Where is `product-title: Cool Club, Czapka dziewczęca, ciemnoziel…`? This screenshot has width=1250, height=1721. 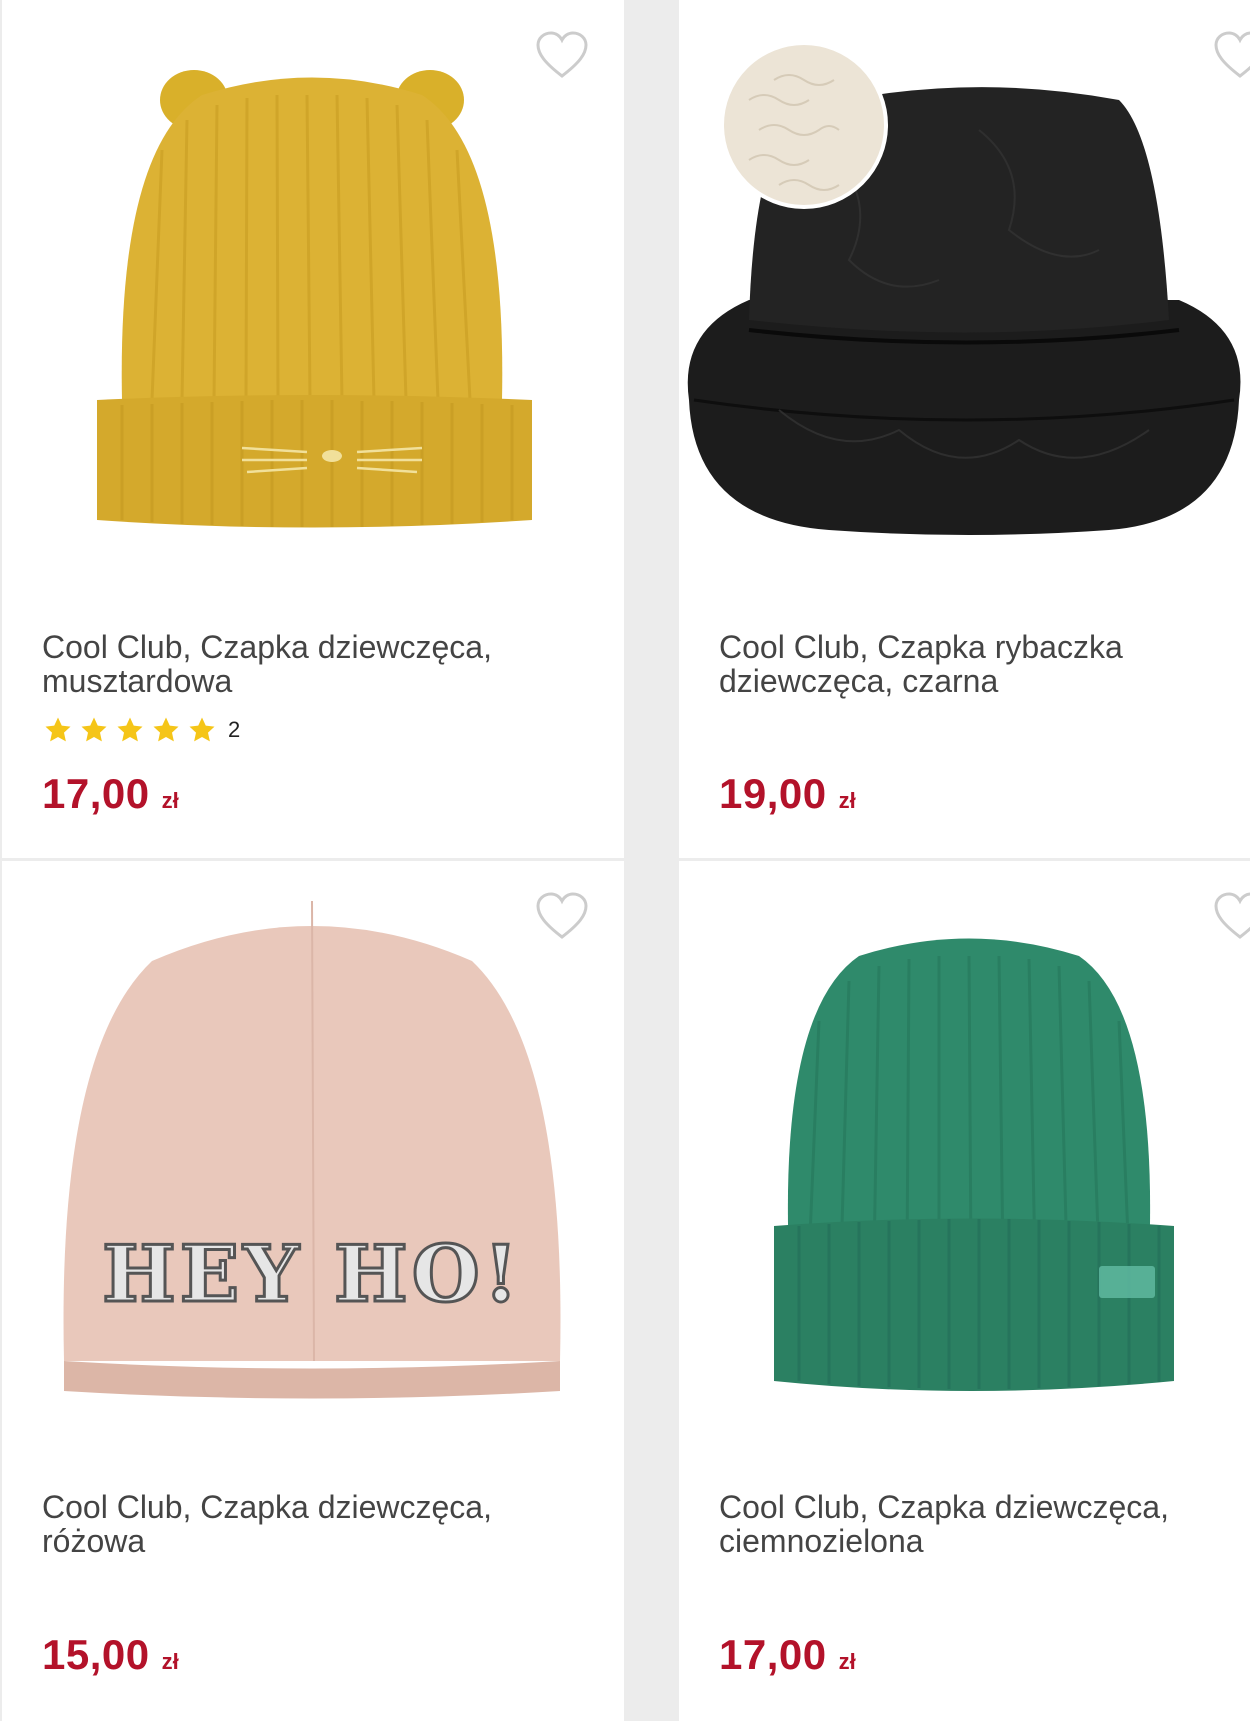 product-title: Cool Club, Czapka dziewczęca, ciemnoziel… is located at coordinates (979, 1524).